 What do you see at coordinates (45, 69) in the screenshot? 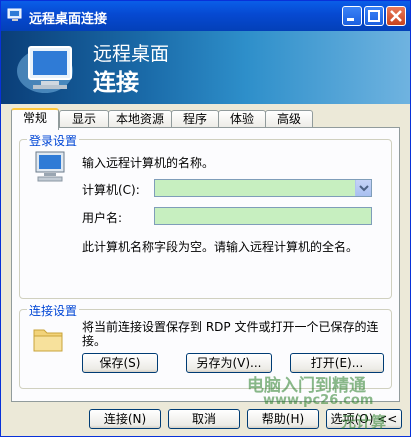
I see `remote-computer-icon` at bounding box center [45, 69].